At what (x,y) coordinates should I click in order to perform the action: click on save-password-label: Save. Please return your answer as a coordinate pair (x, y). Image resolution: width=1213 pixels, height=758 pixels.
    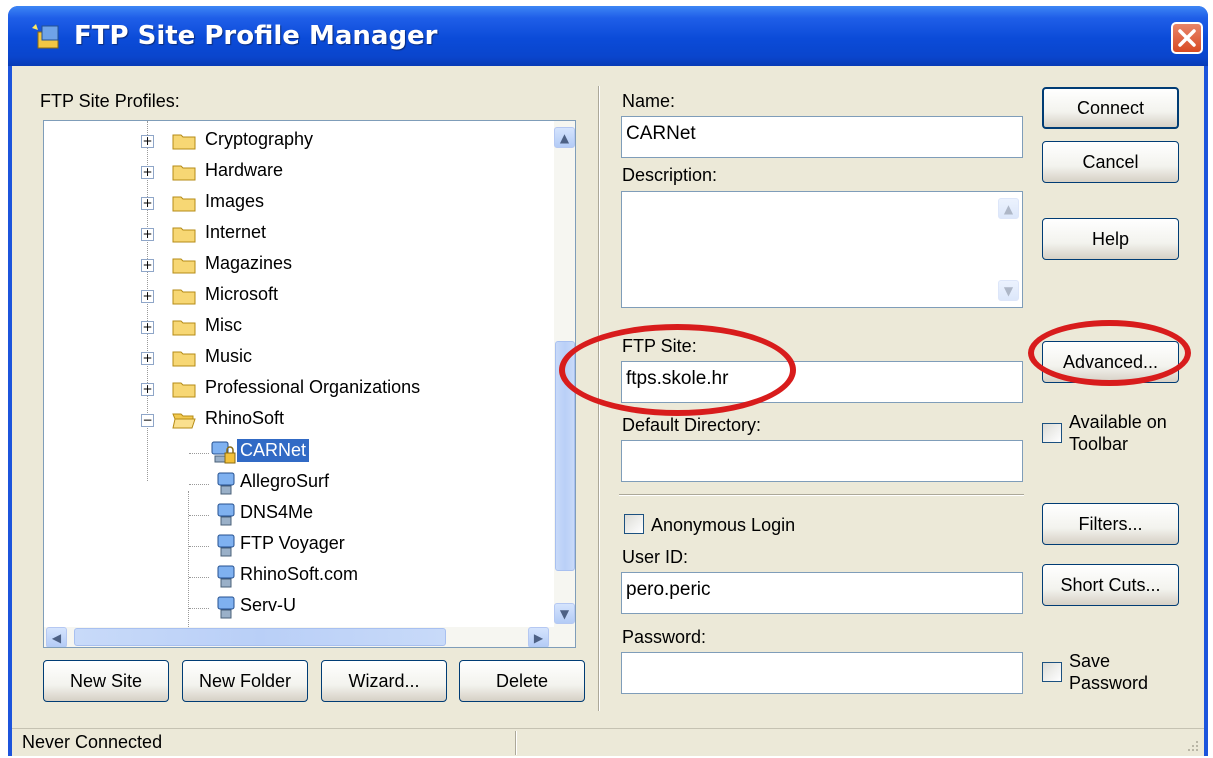
    Looking at the image, I should click on (1090, 661).